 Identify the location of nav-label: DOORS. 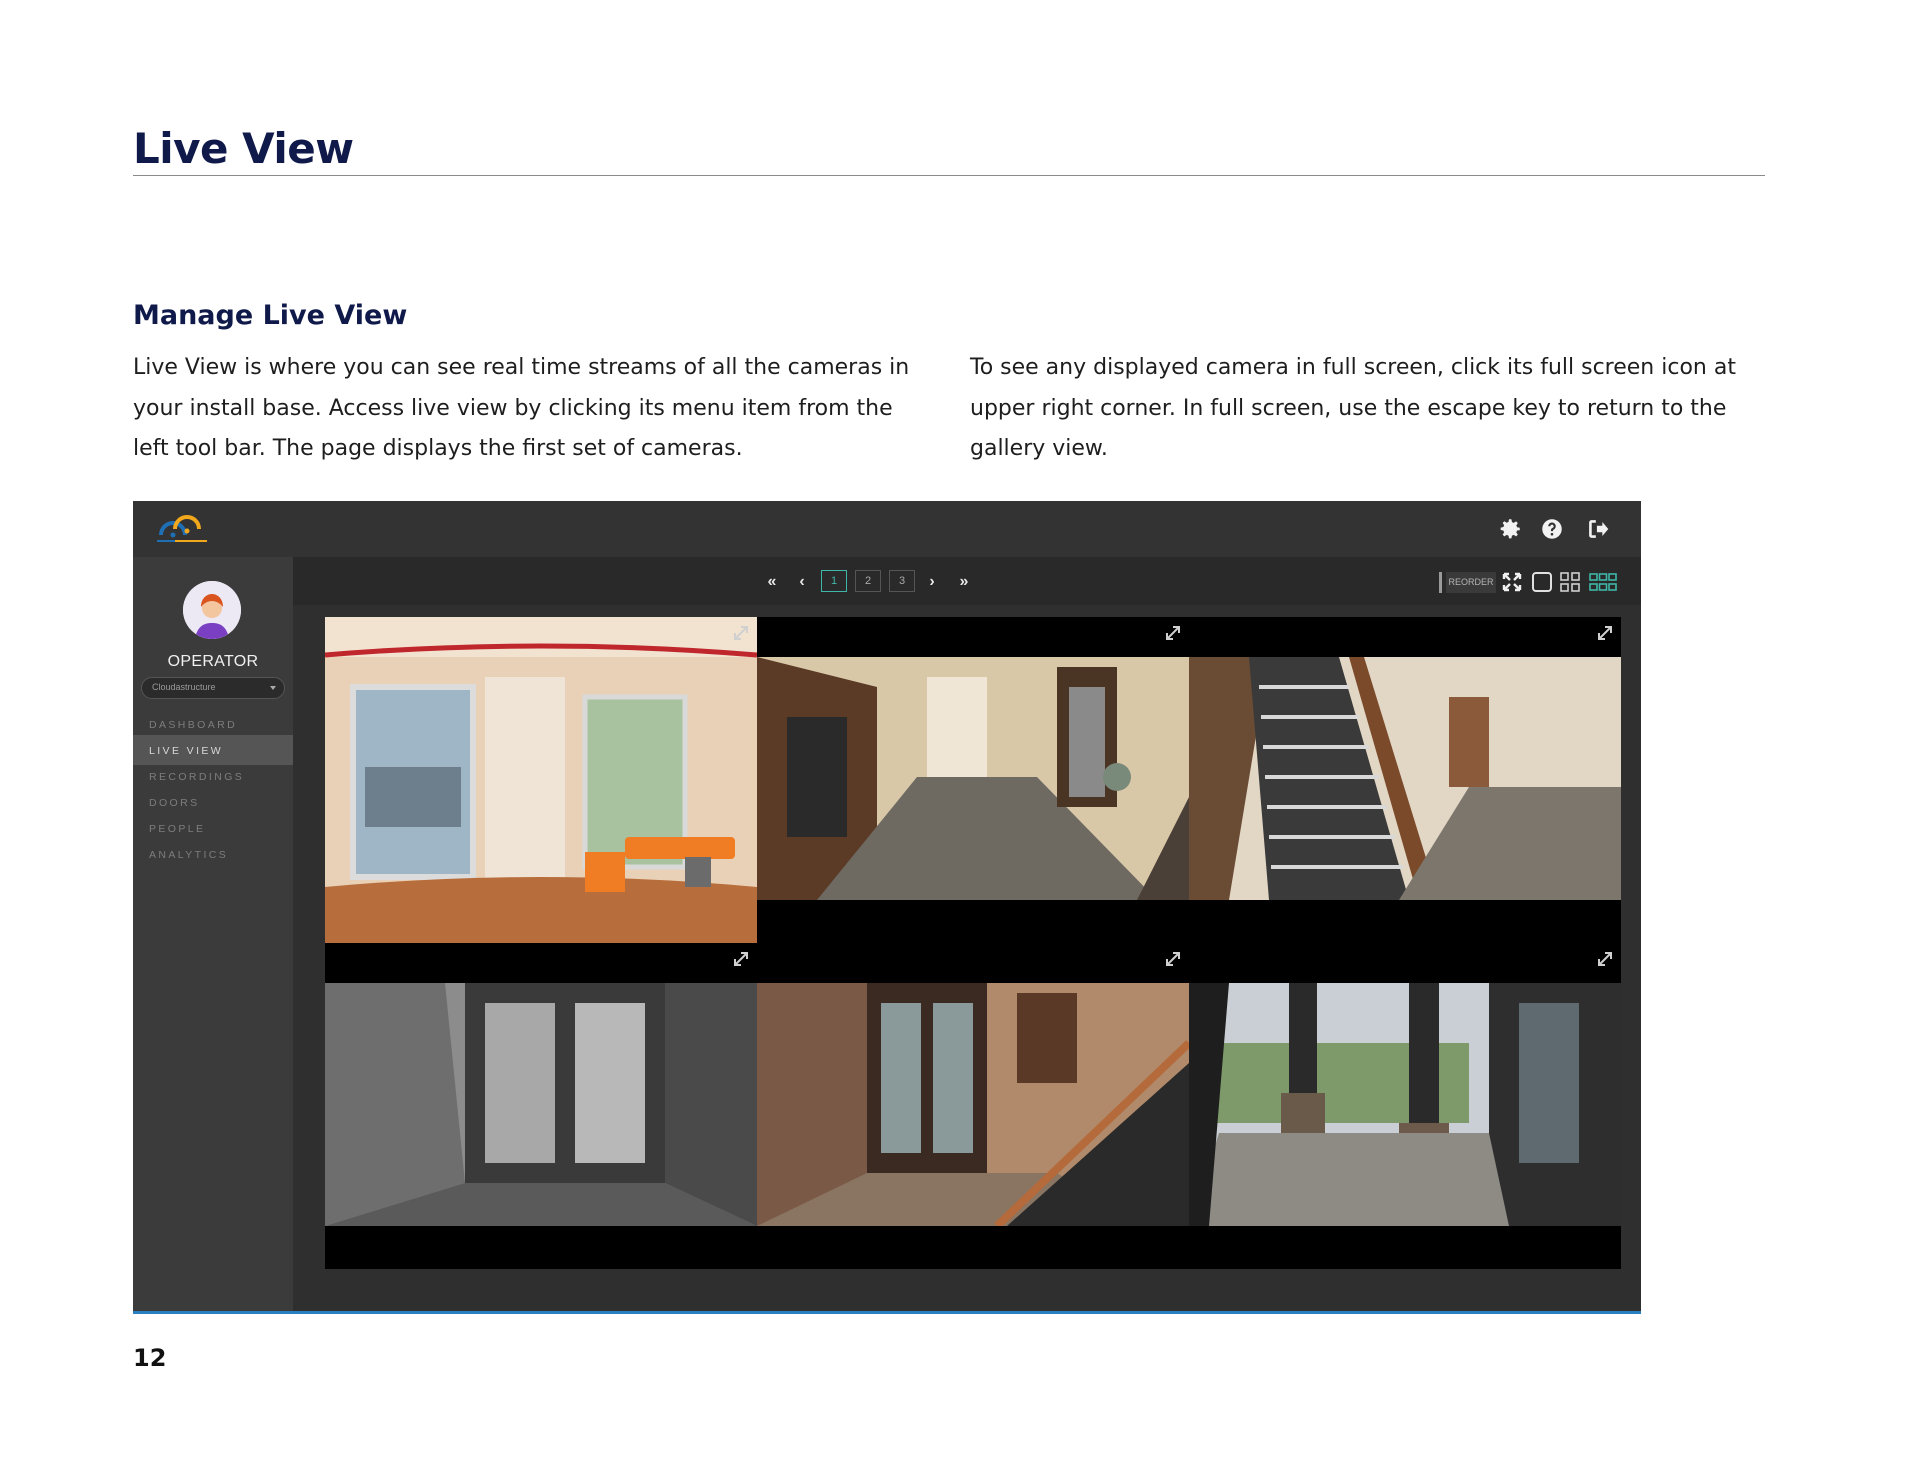
(174, 803).